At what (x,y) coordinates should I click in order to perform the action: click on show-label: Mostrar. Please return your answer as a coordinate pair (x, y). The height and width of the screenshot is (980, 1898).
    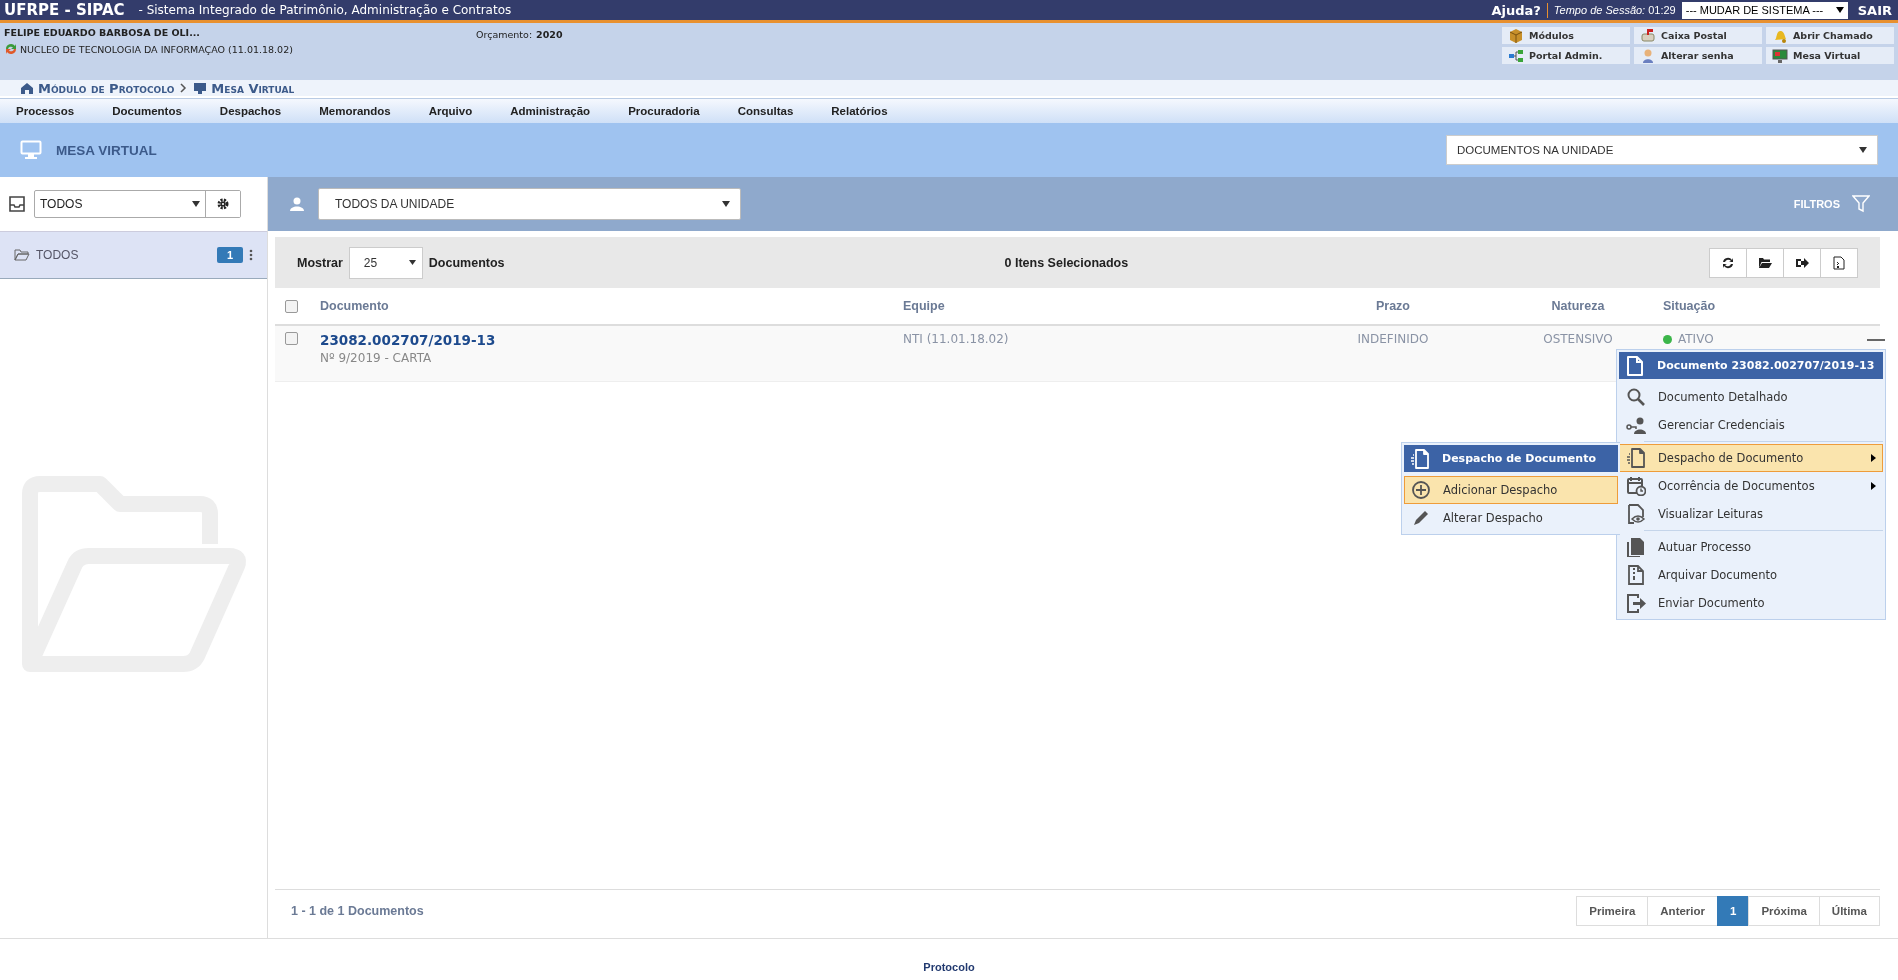
    Looking at the image, I should click on (320, 262).